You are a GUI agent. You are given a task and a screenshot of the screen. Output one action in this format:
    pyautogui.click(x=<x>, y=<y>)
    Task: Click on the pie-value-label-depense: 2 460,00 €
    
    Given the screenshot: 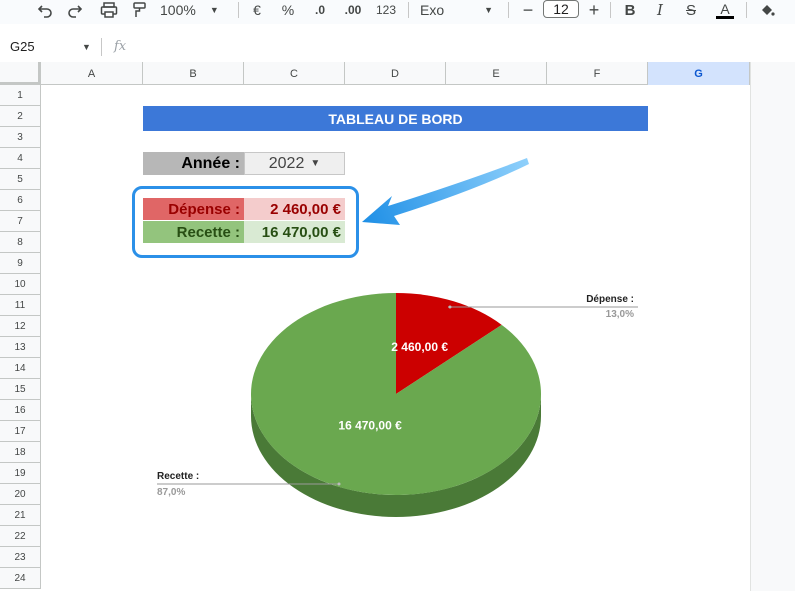 What is the action you would take?
    pyautogui.click(x=419, y=347)
    